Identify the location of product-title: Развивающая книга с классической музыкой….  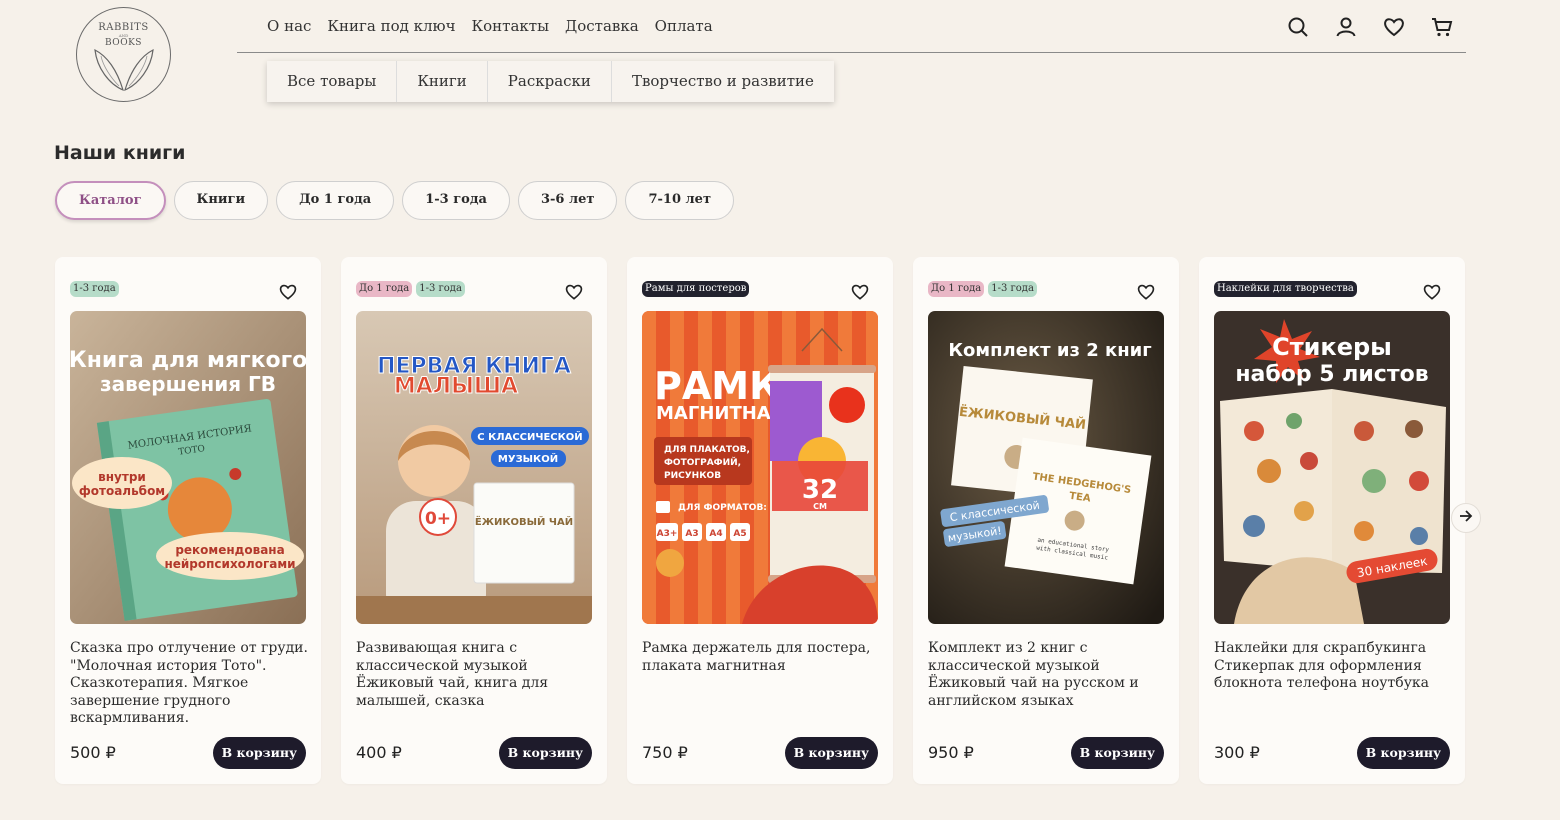
(476, 675).